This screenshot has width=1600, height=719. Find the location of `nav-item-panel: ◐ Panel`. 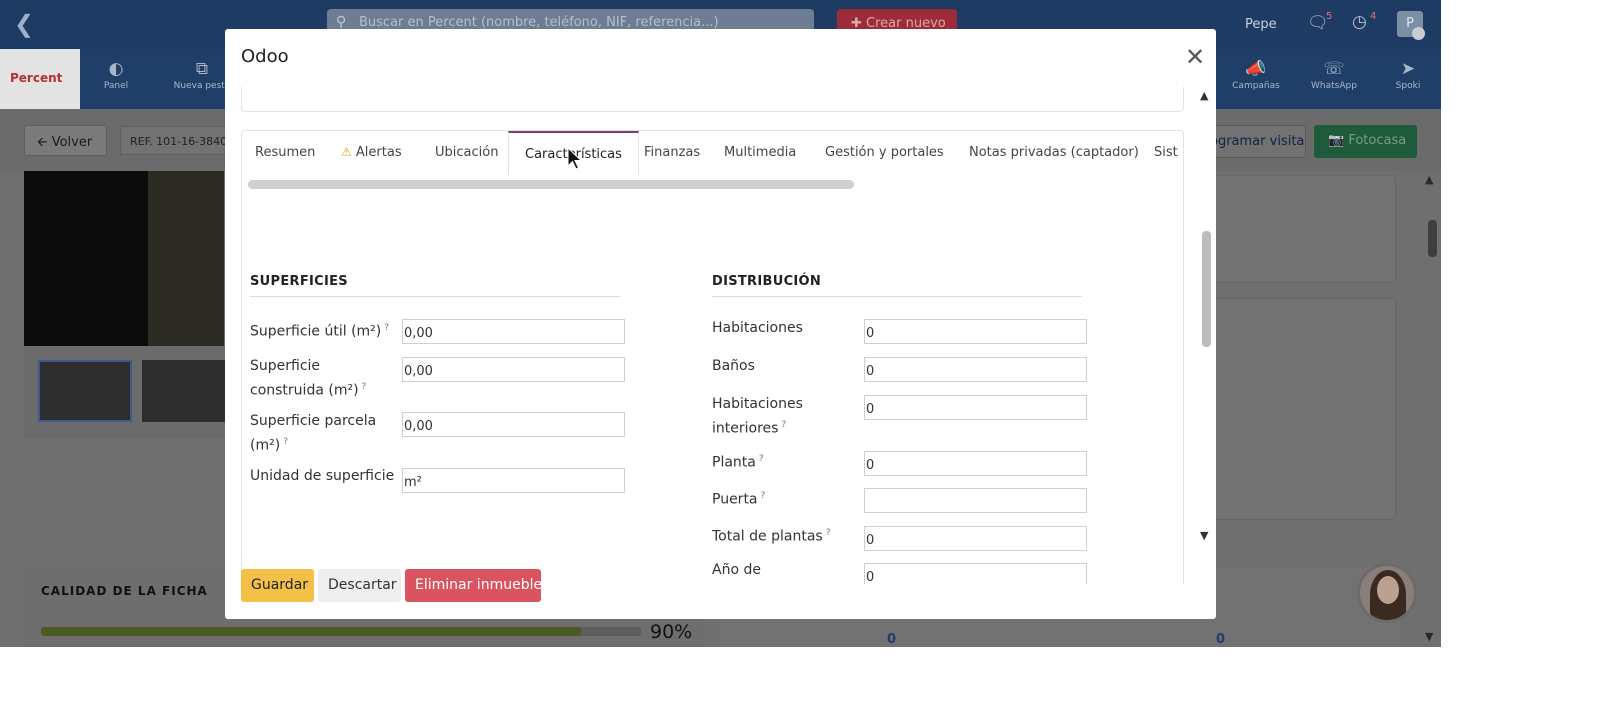

nav-item-panel: ◐ Panel is located at coordinates (116, 75).